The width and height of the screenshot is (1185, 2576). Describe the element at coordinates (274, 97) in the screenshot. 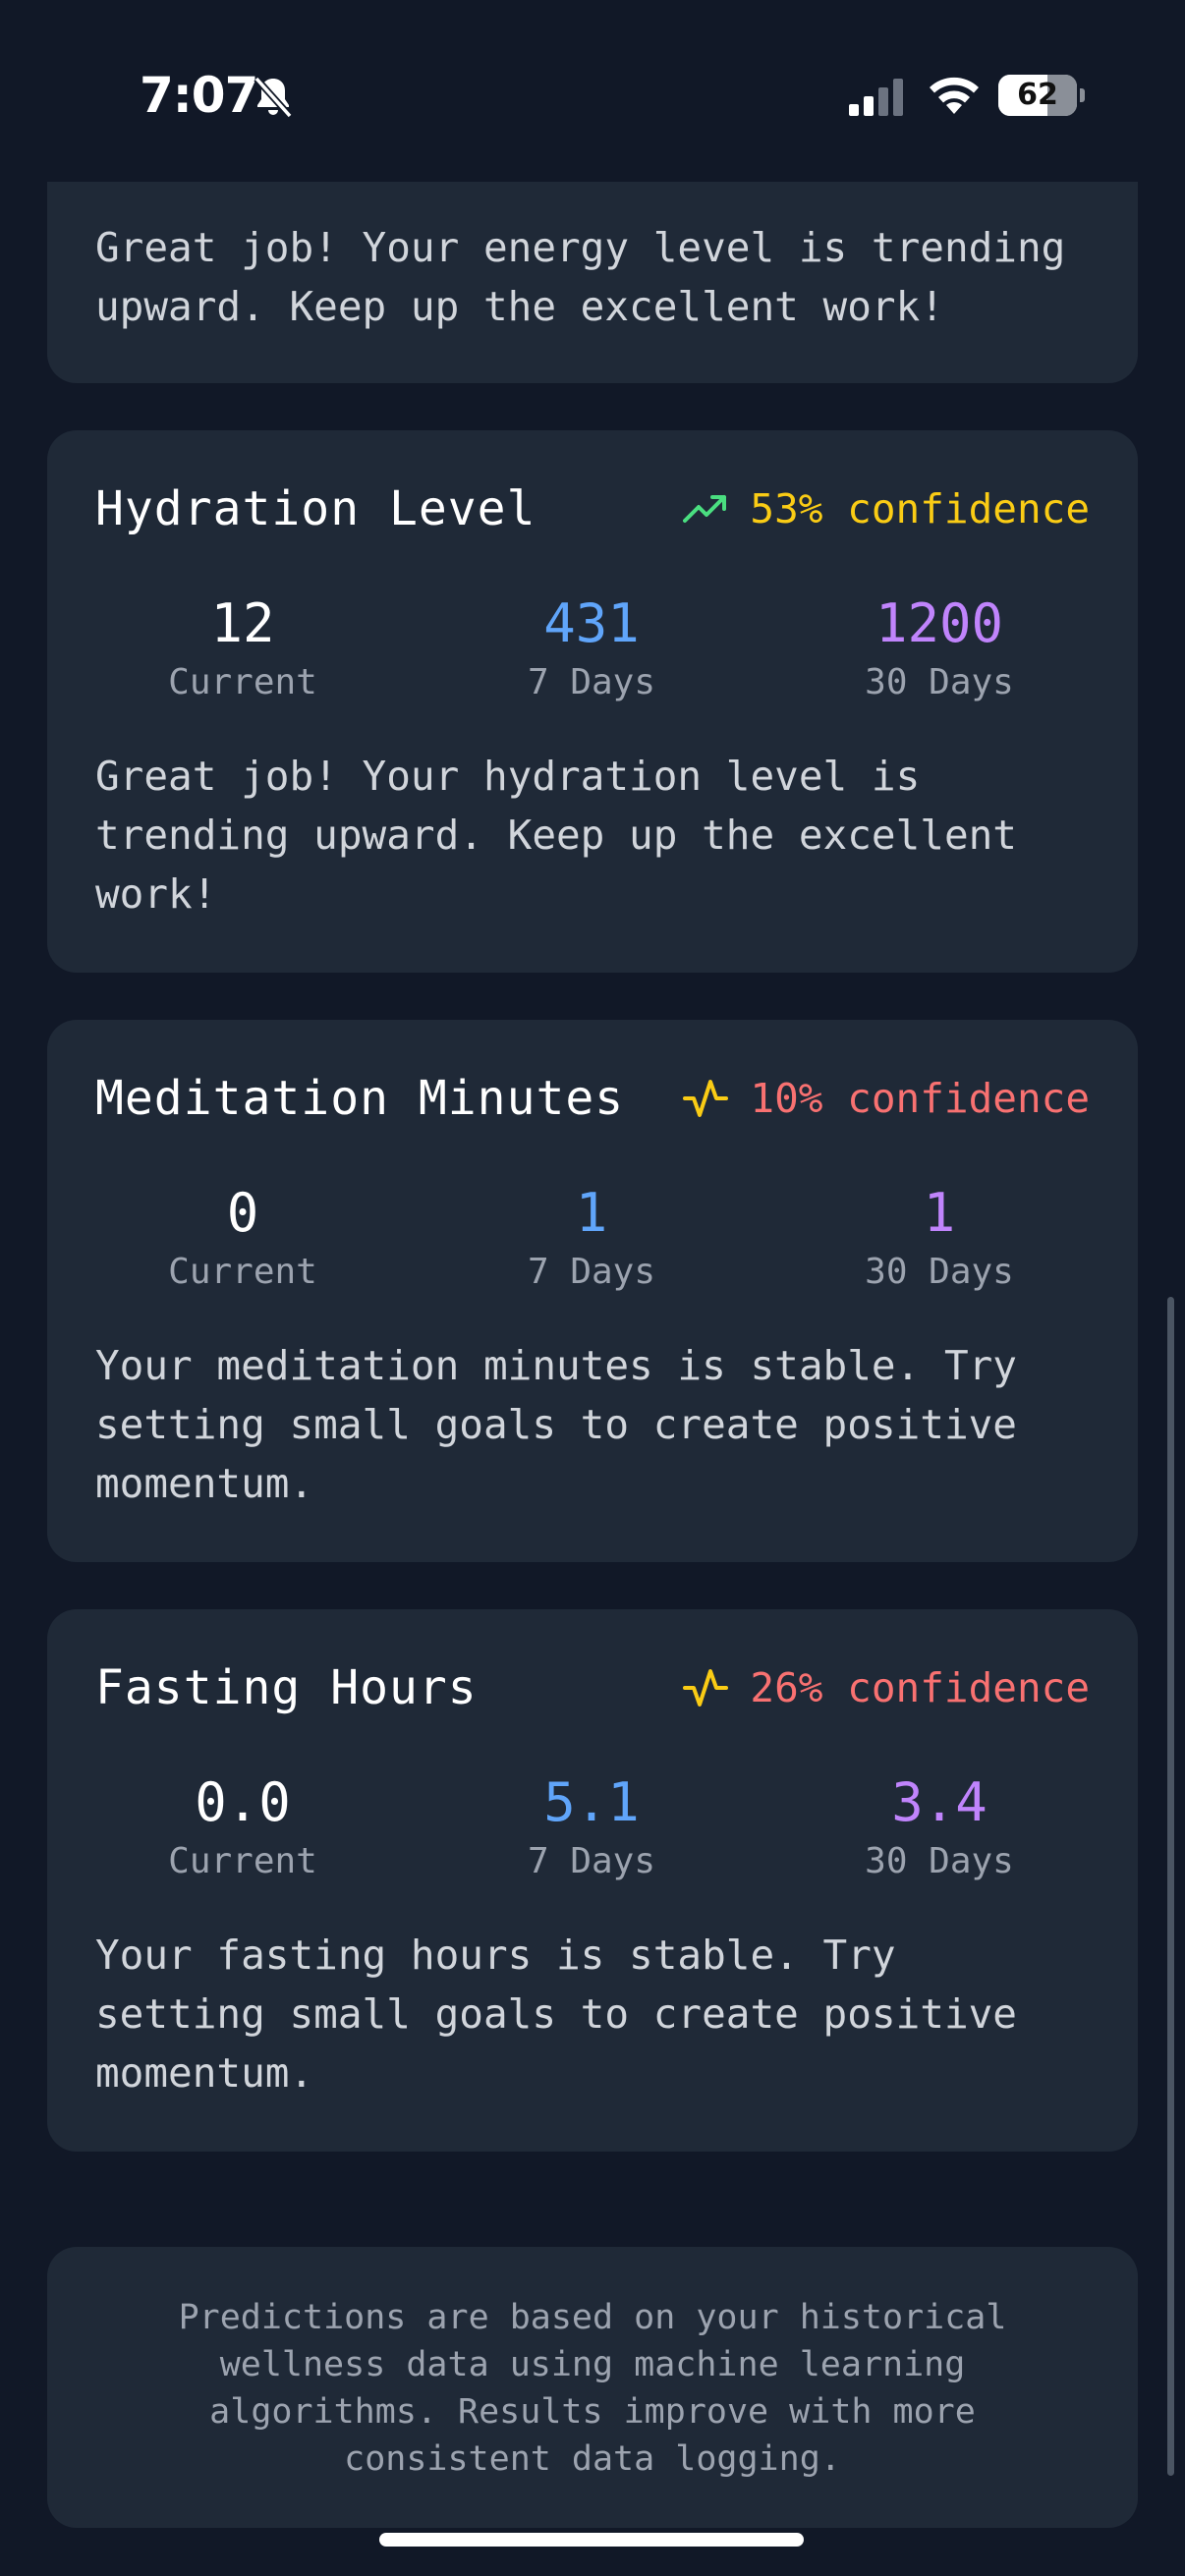

I see `bell-slash-icon` at that location.